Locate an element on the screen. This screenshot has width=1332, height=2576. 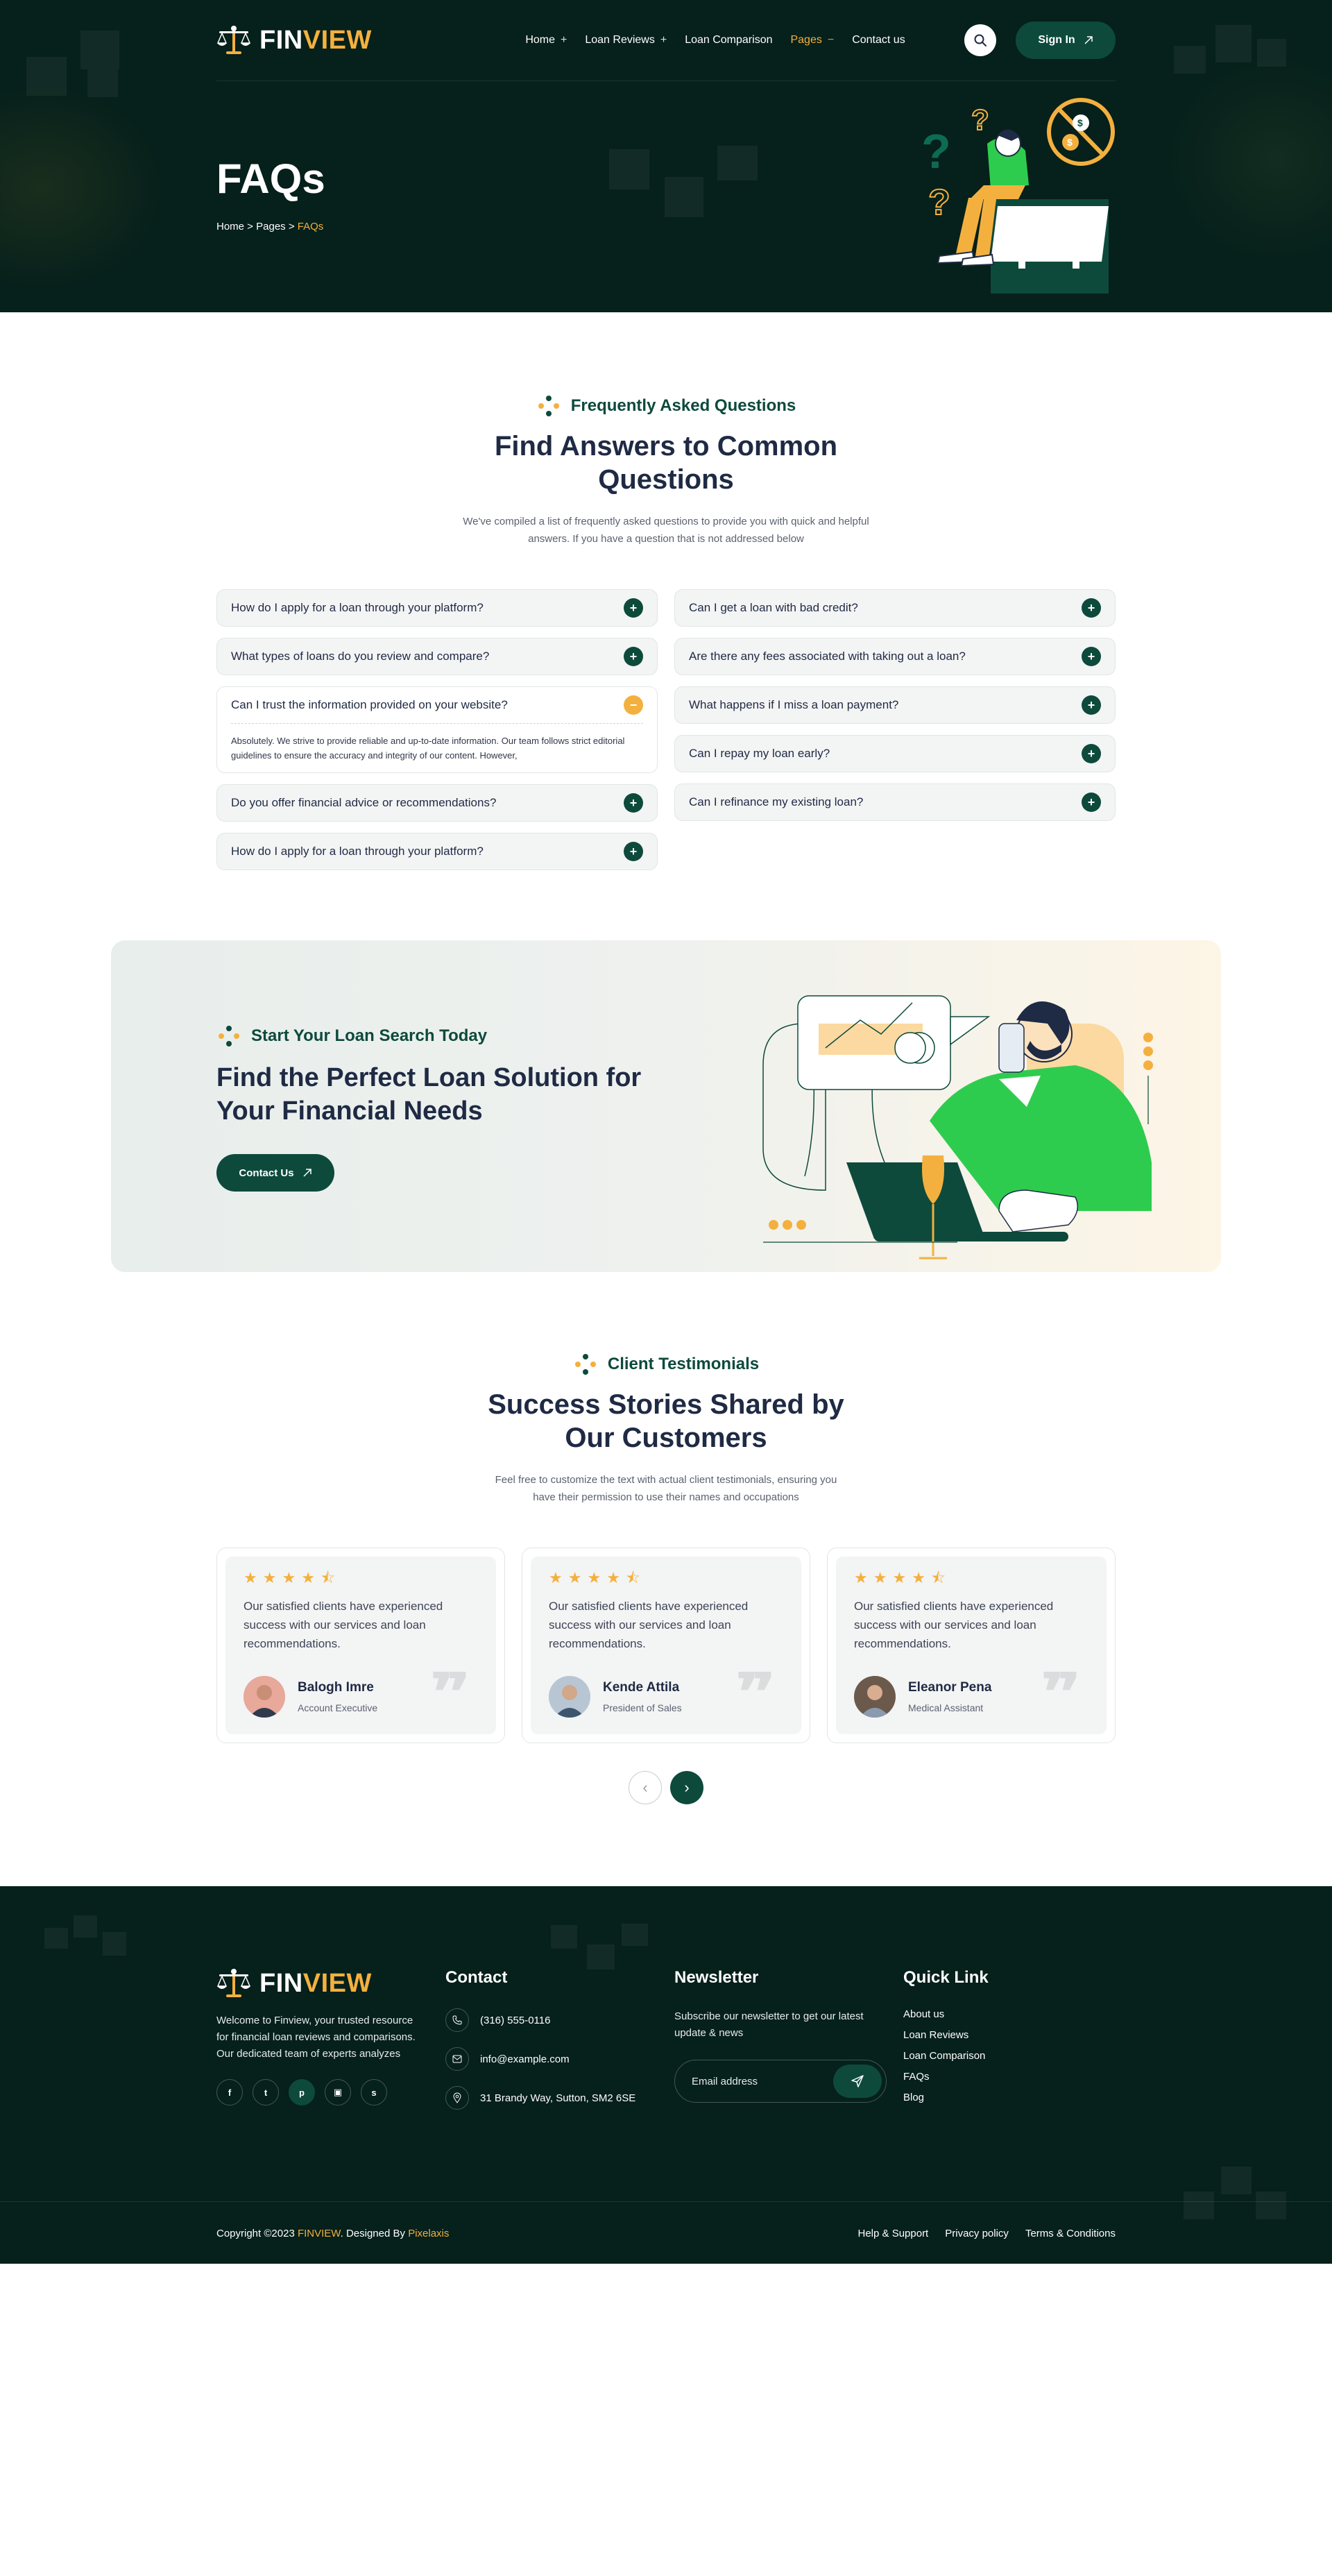
privacy-policy-link: Privacy policy is located at coordinates (977, 2233).